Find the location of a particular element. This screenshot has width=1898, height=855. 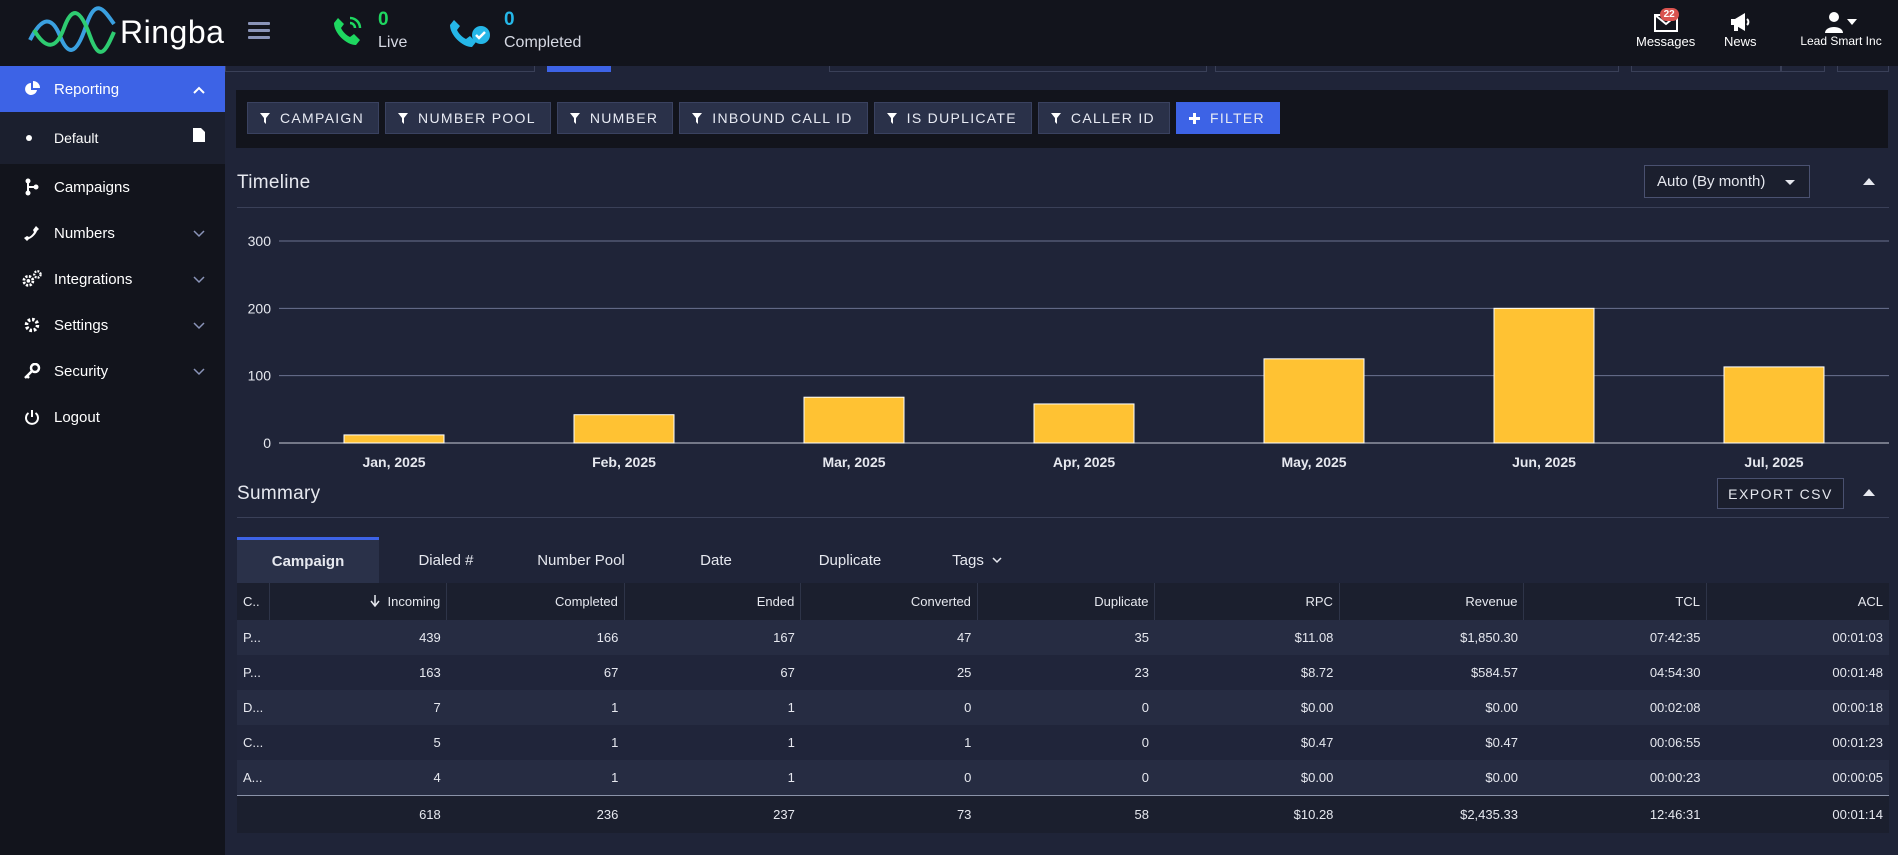

cell-ended: 167 is located at coordinates (712, 637).